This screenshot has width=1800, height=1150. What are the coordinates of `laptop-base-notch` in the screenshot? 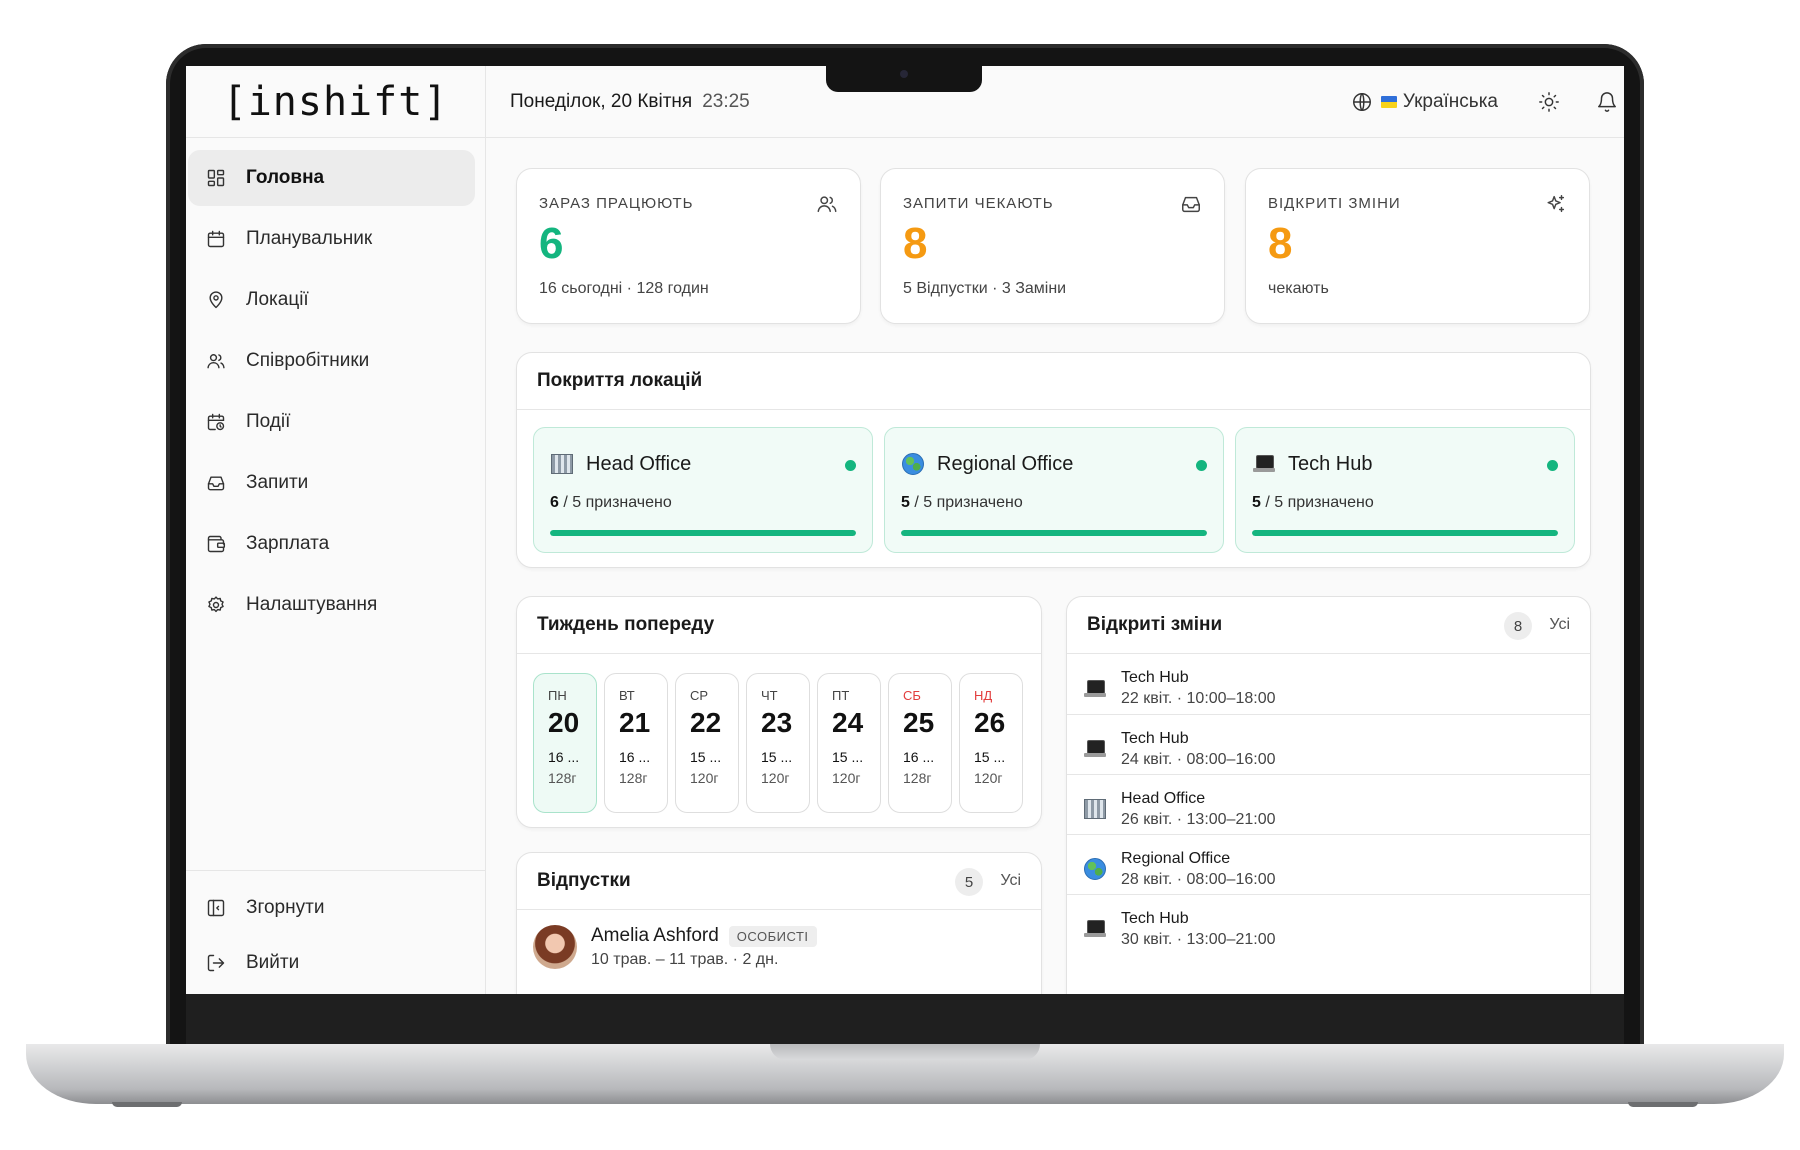 It's located at (905, 1052).